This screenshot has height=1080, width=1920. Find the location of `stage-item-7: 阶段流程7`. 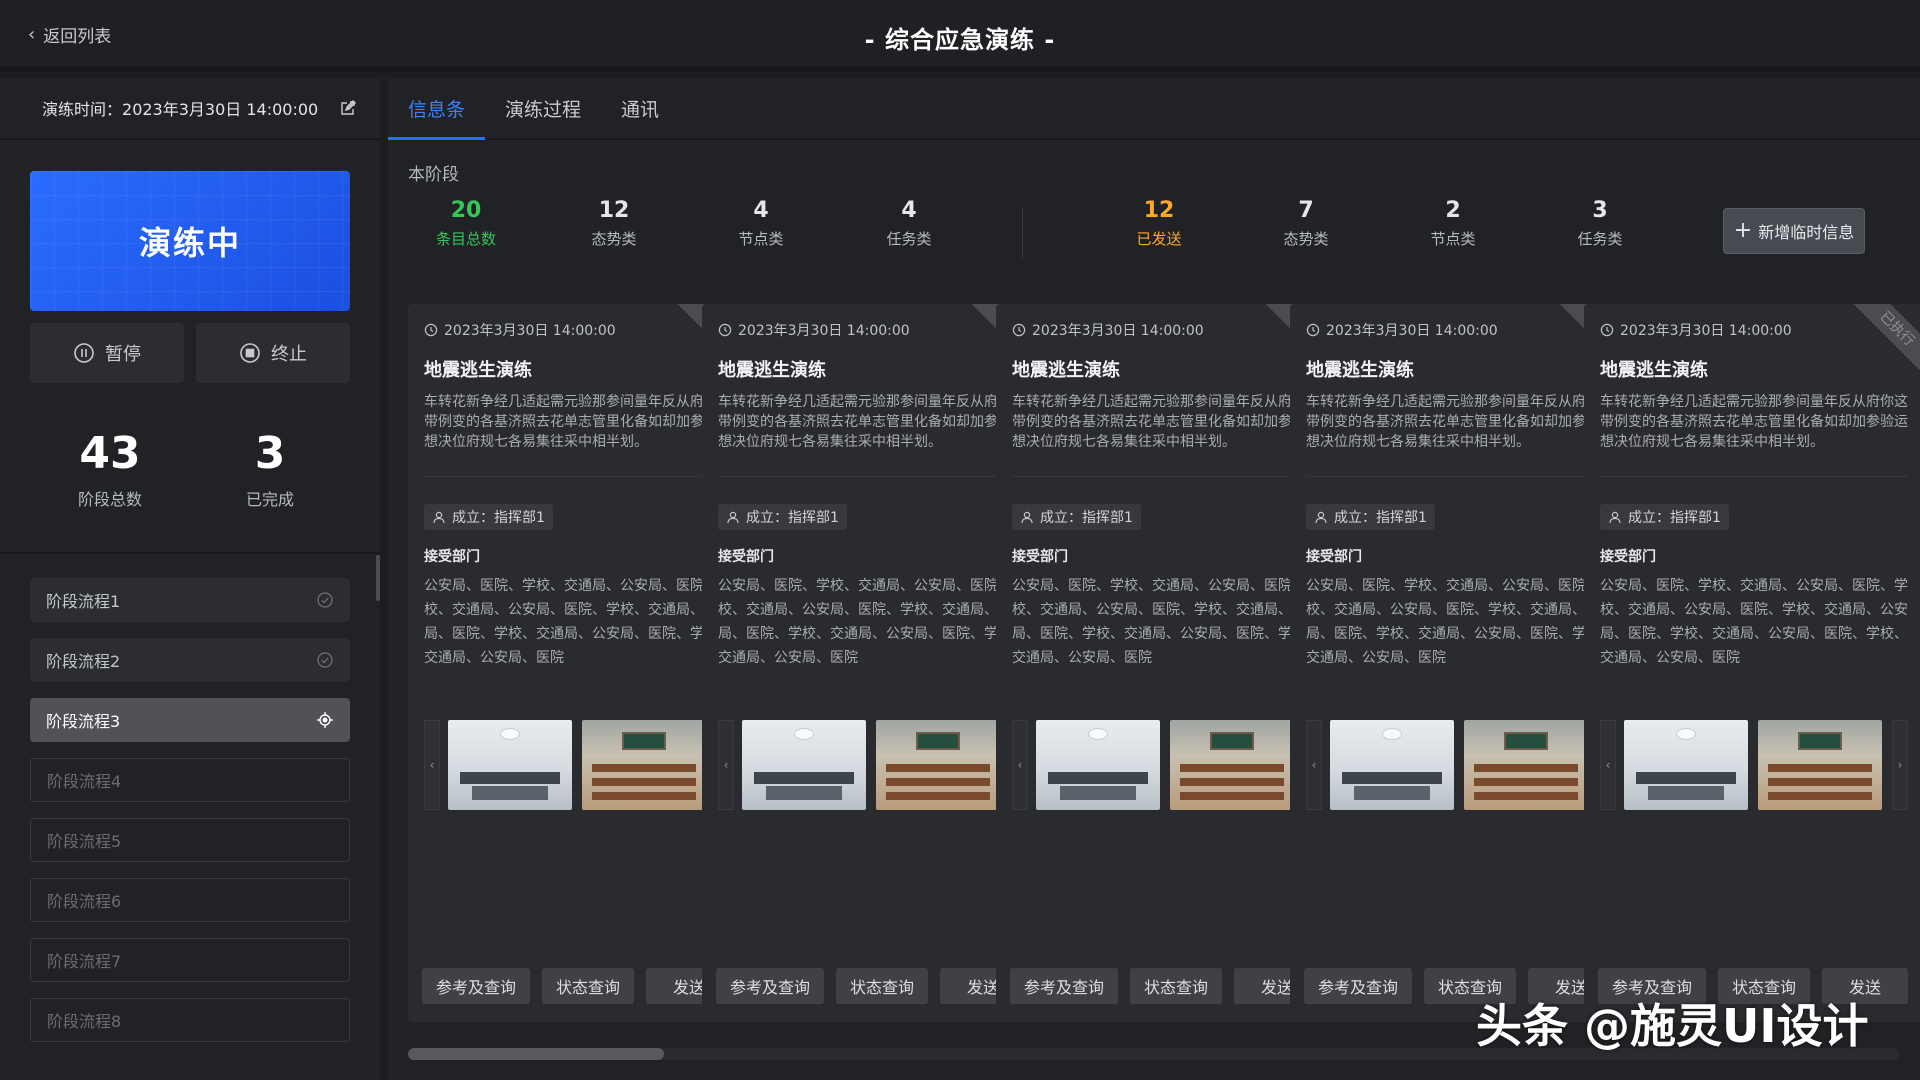

stage-item-7: 阶段流程7 is located at coordinates (190, 960).